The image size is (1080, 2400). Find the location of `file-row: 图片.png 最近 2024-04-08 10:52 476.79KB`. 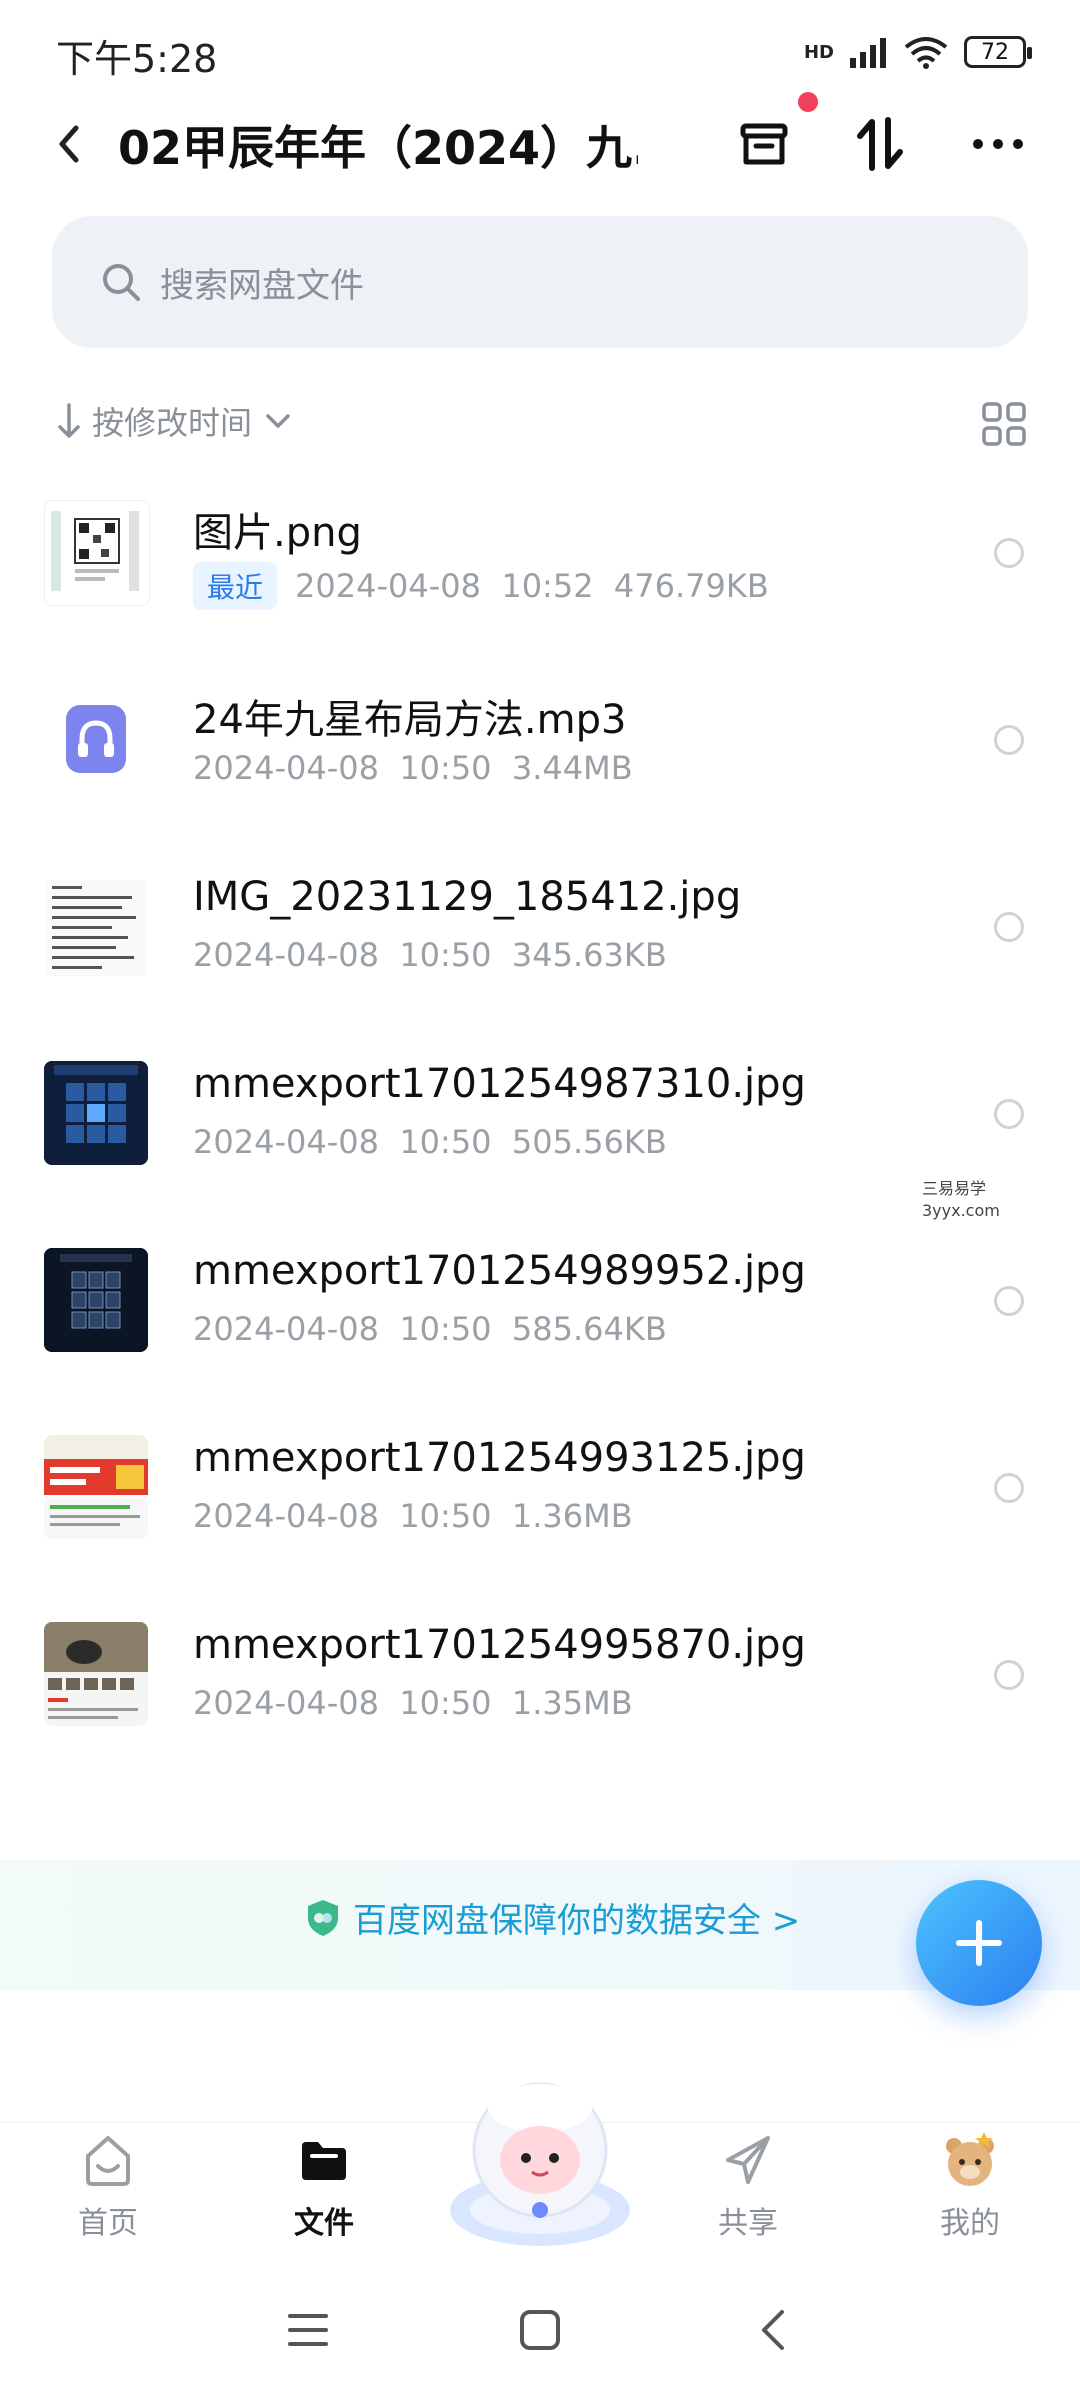

file-row: 图片.png 最近 2024-04-08 10:52 476.79KB is located at coordinates (540, 553).